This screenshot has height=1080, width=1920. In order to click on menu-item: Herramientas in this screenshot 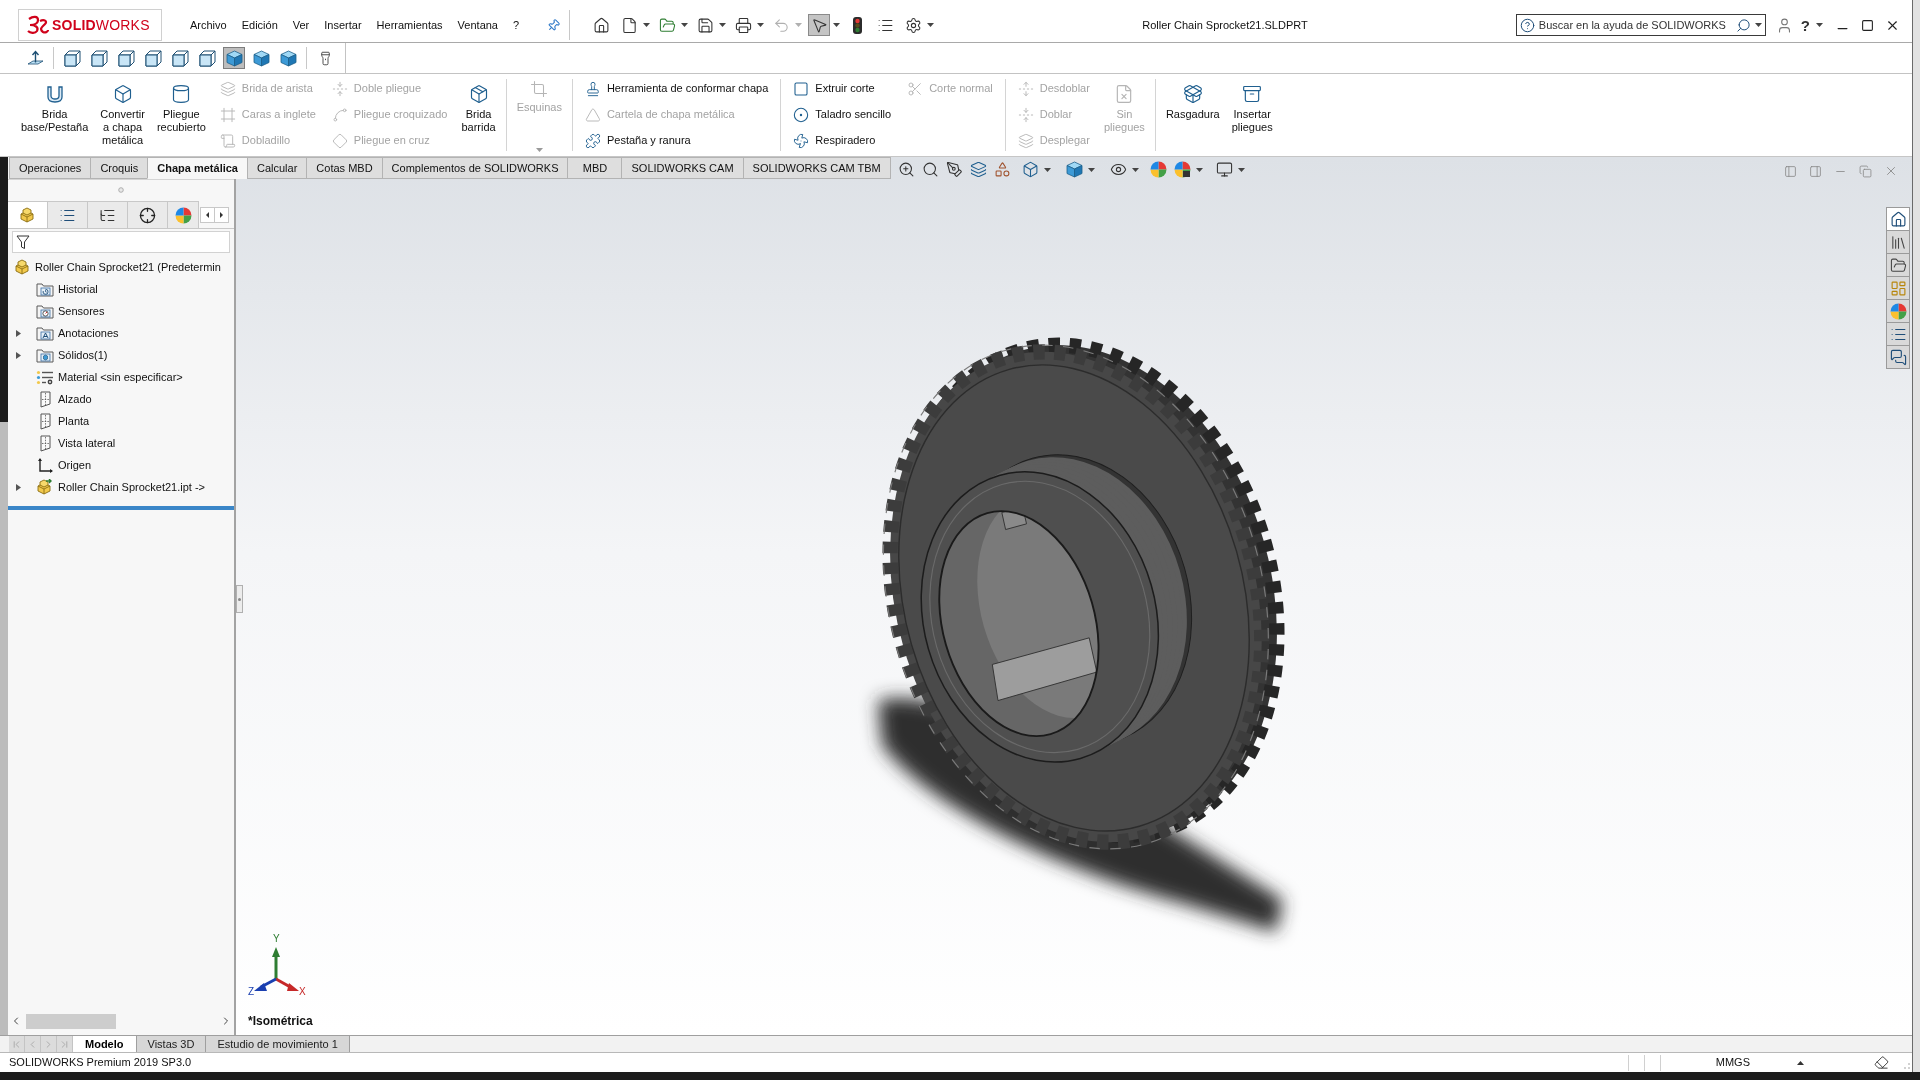, I will do `click(409, 25)`.